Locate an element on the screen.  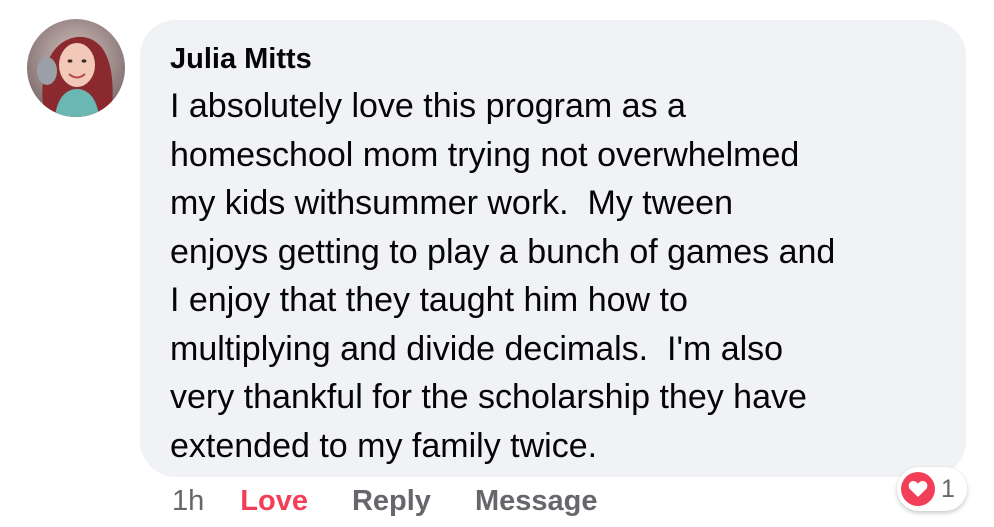
comment-timestamp: 1h is located at coordinates (188, 501).